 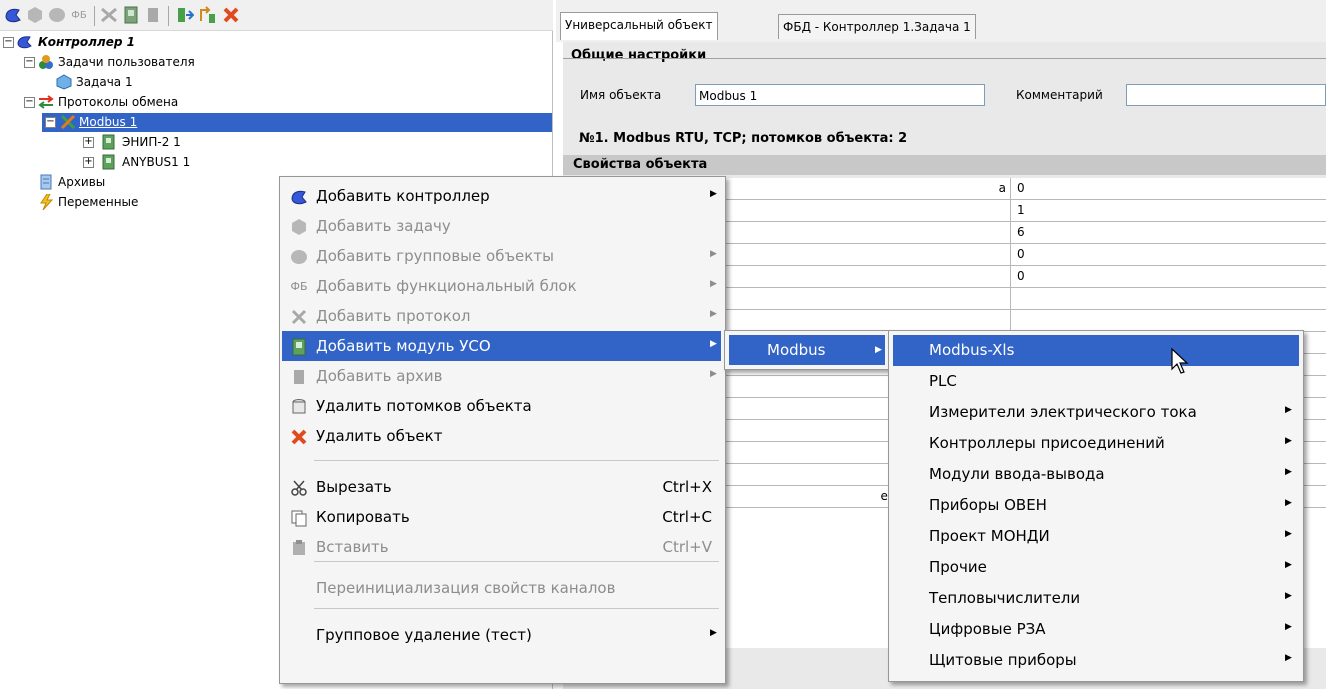 I want to click on menu-item-reinit-channels: Переинициализация свойств каналов, so click(x=501, y=588).